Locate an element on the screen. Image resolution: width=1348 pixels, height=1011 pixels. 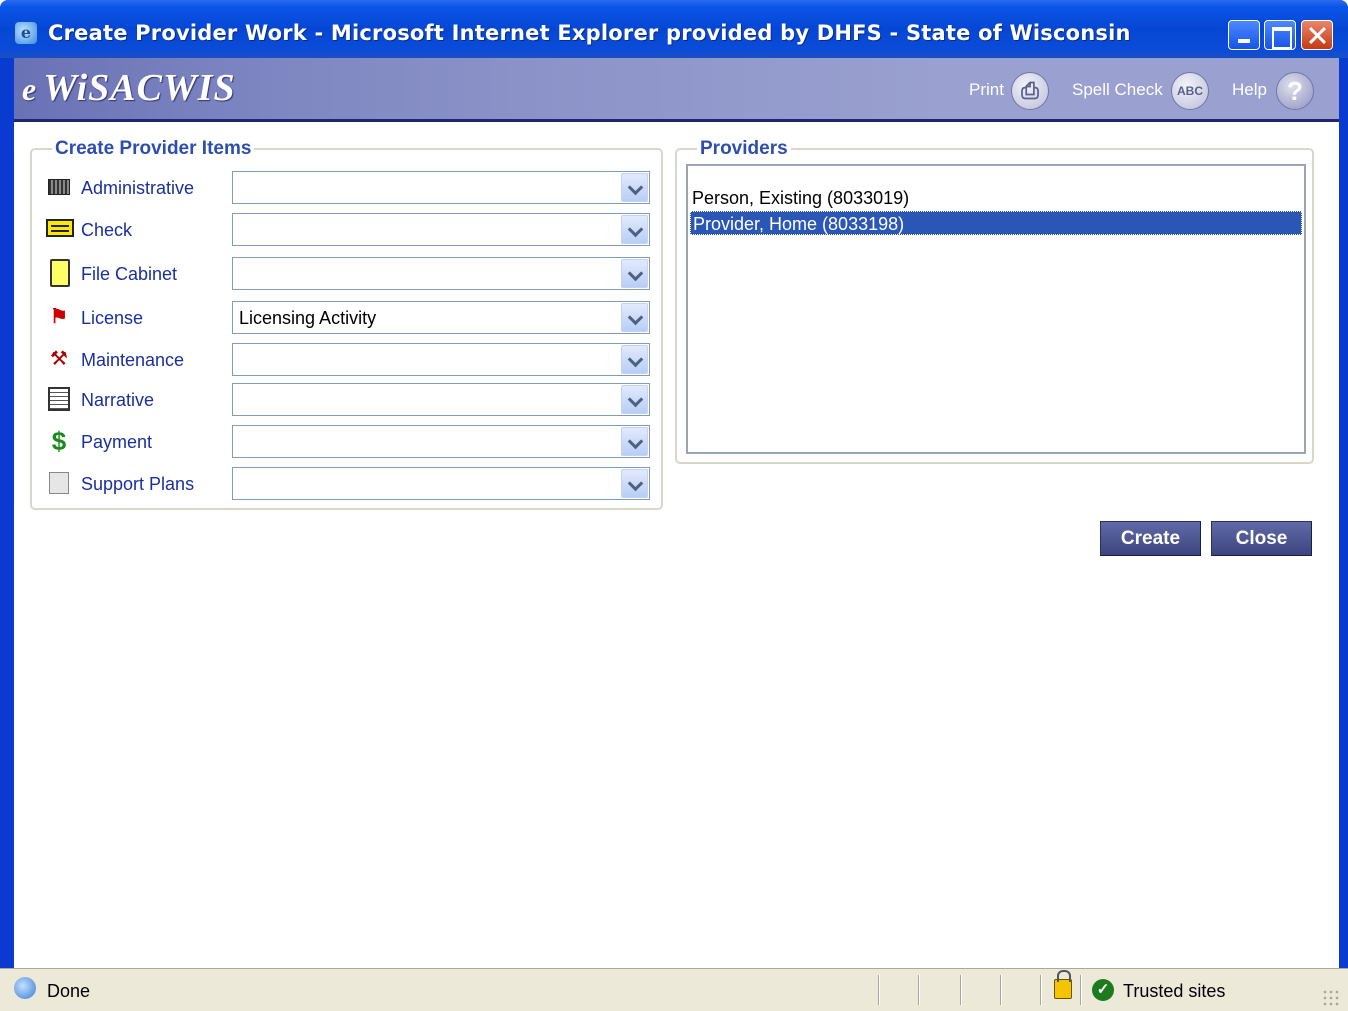
license-label: License is located at coordinates (112, 318).